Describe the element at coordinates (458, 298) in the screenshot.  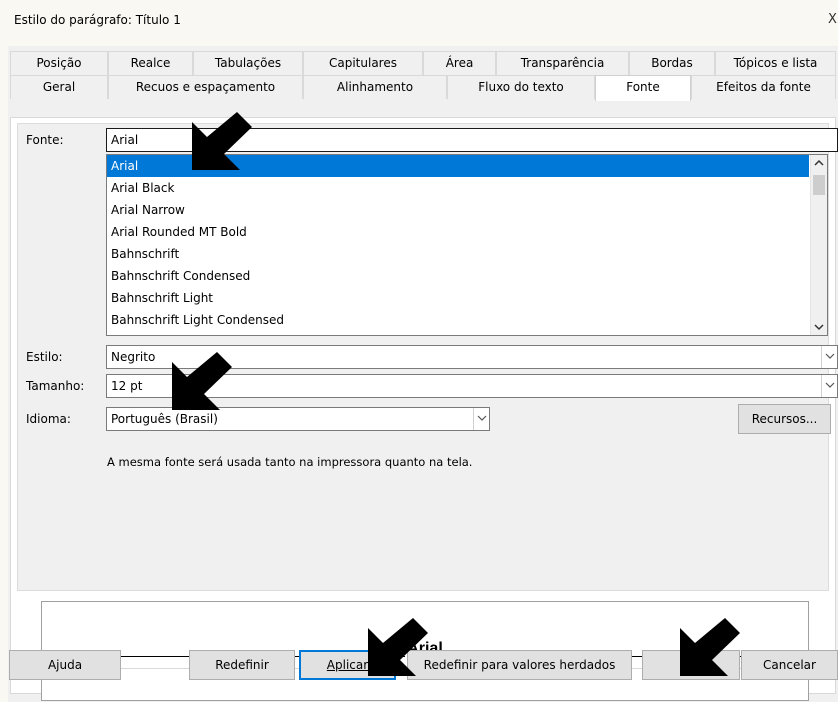
I see `font-list-item: Bahnschrift Light` at that location.